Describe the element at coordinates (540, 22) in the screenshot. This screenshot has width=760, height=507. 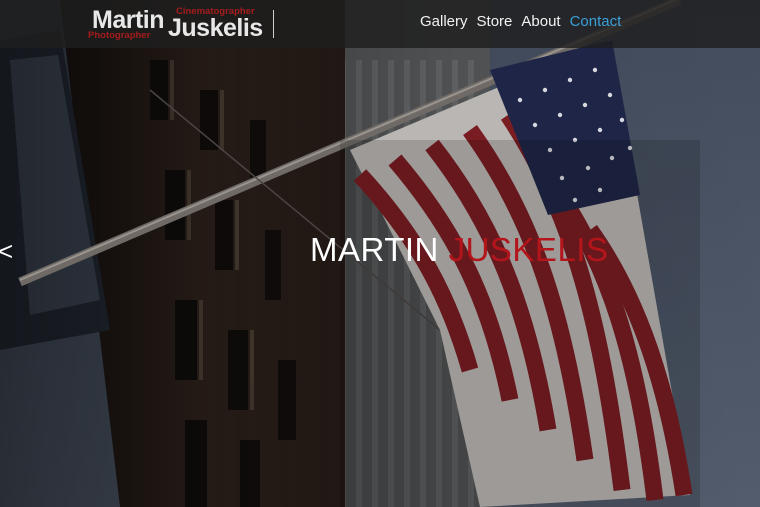
I see `nav-item-about: About` at that location.